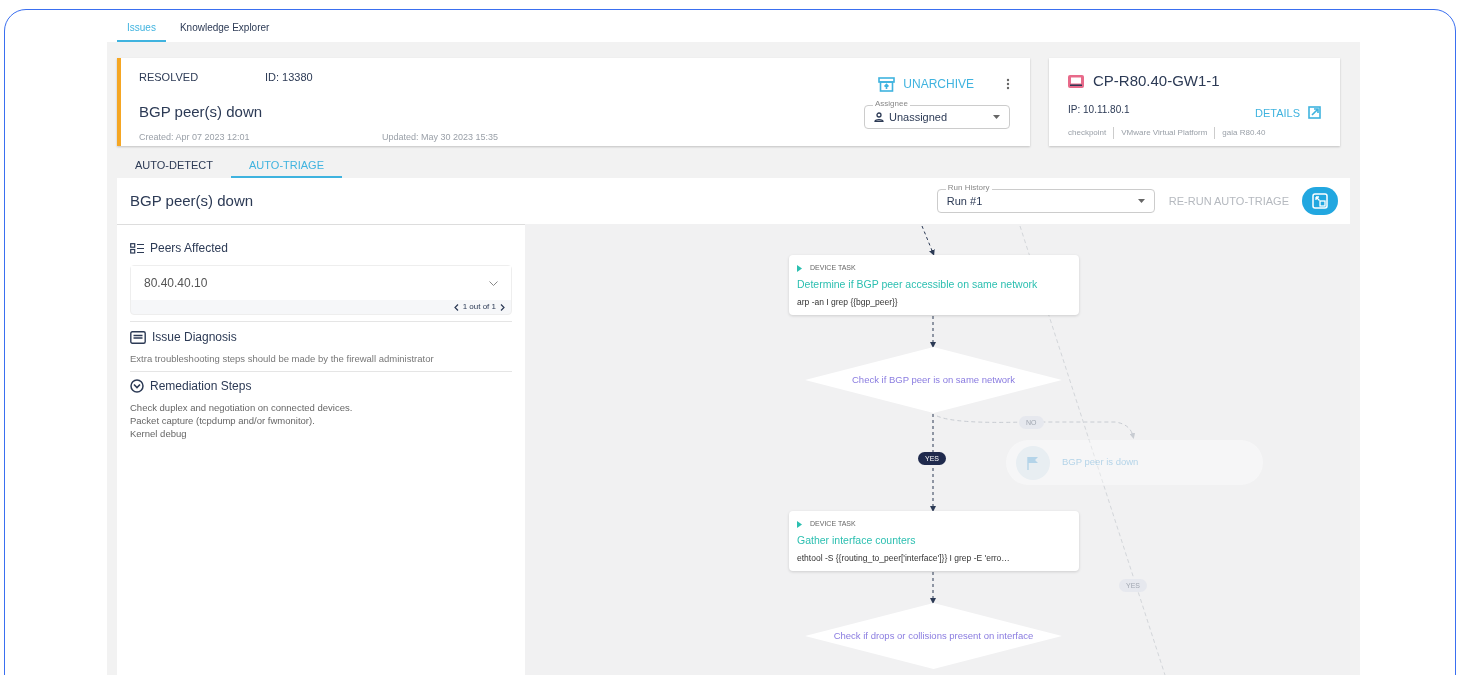 Image resolution: width=1465 pixels, height=675 pixels. Describe the element at coordinates (321, 408) in the screenshot. I see `remediation-step: Check duplex and negotiation on connected devices.` at that location.